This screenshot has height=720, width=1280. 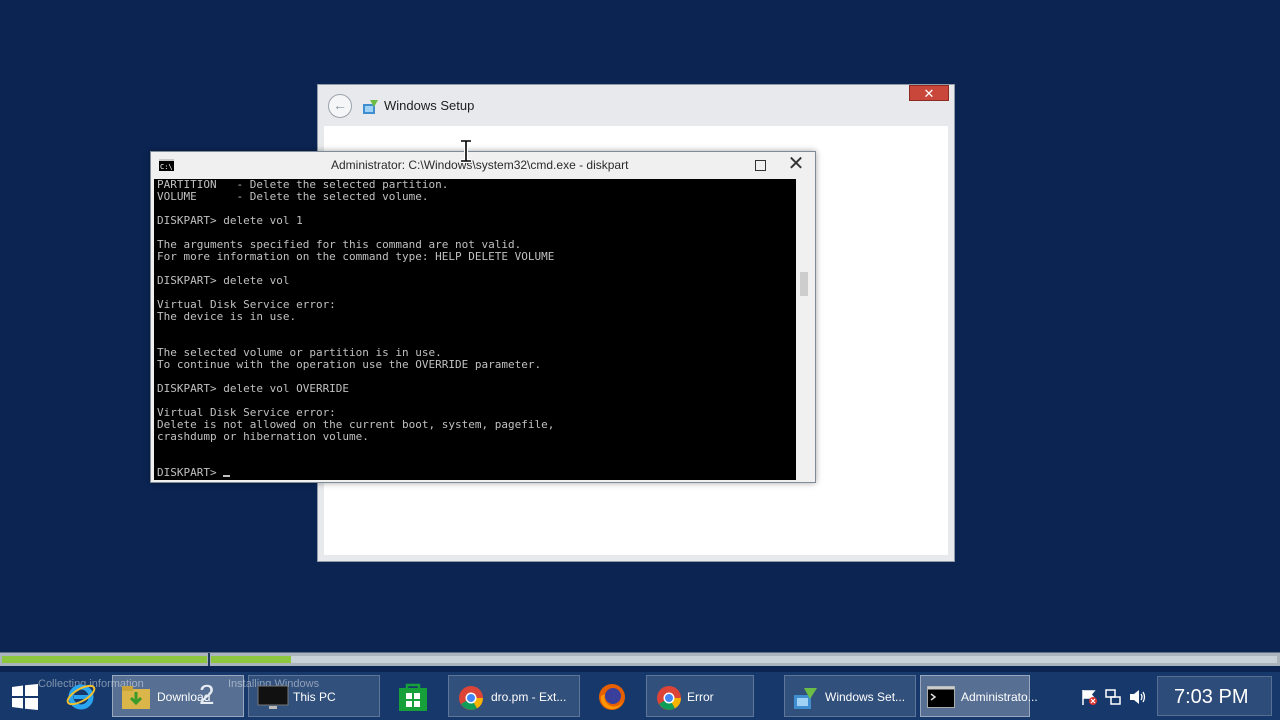 What do you see at coordinates (1113, 697) in the screenshot?
I see `network-icon` at bounding box center [1113, 697].